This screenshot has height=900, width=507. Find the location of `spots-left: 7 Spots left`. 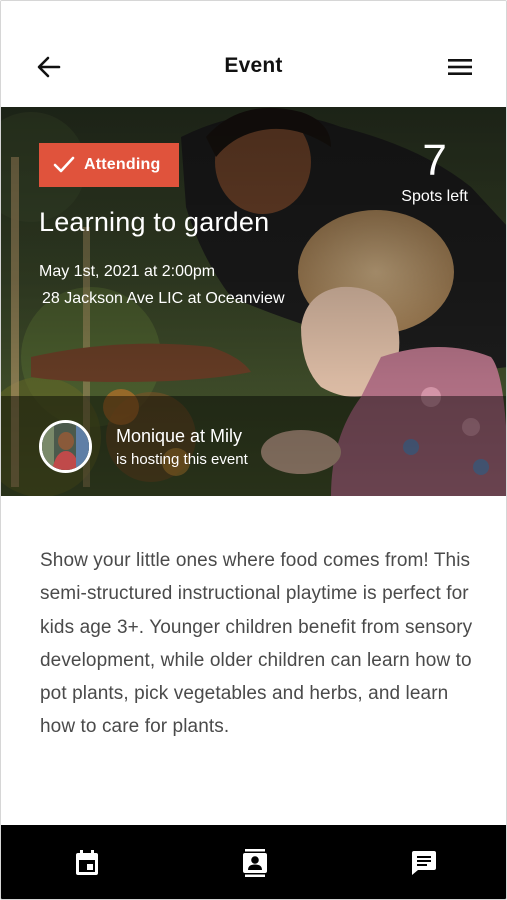

spots-left: 7 Spots left is located at coordinates (434, 171).